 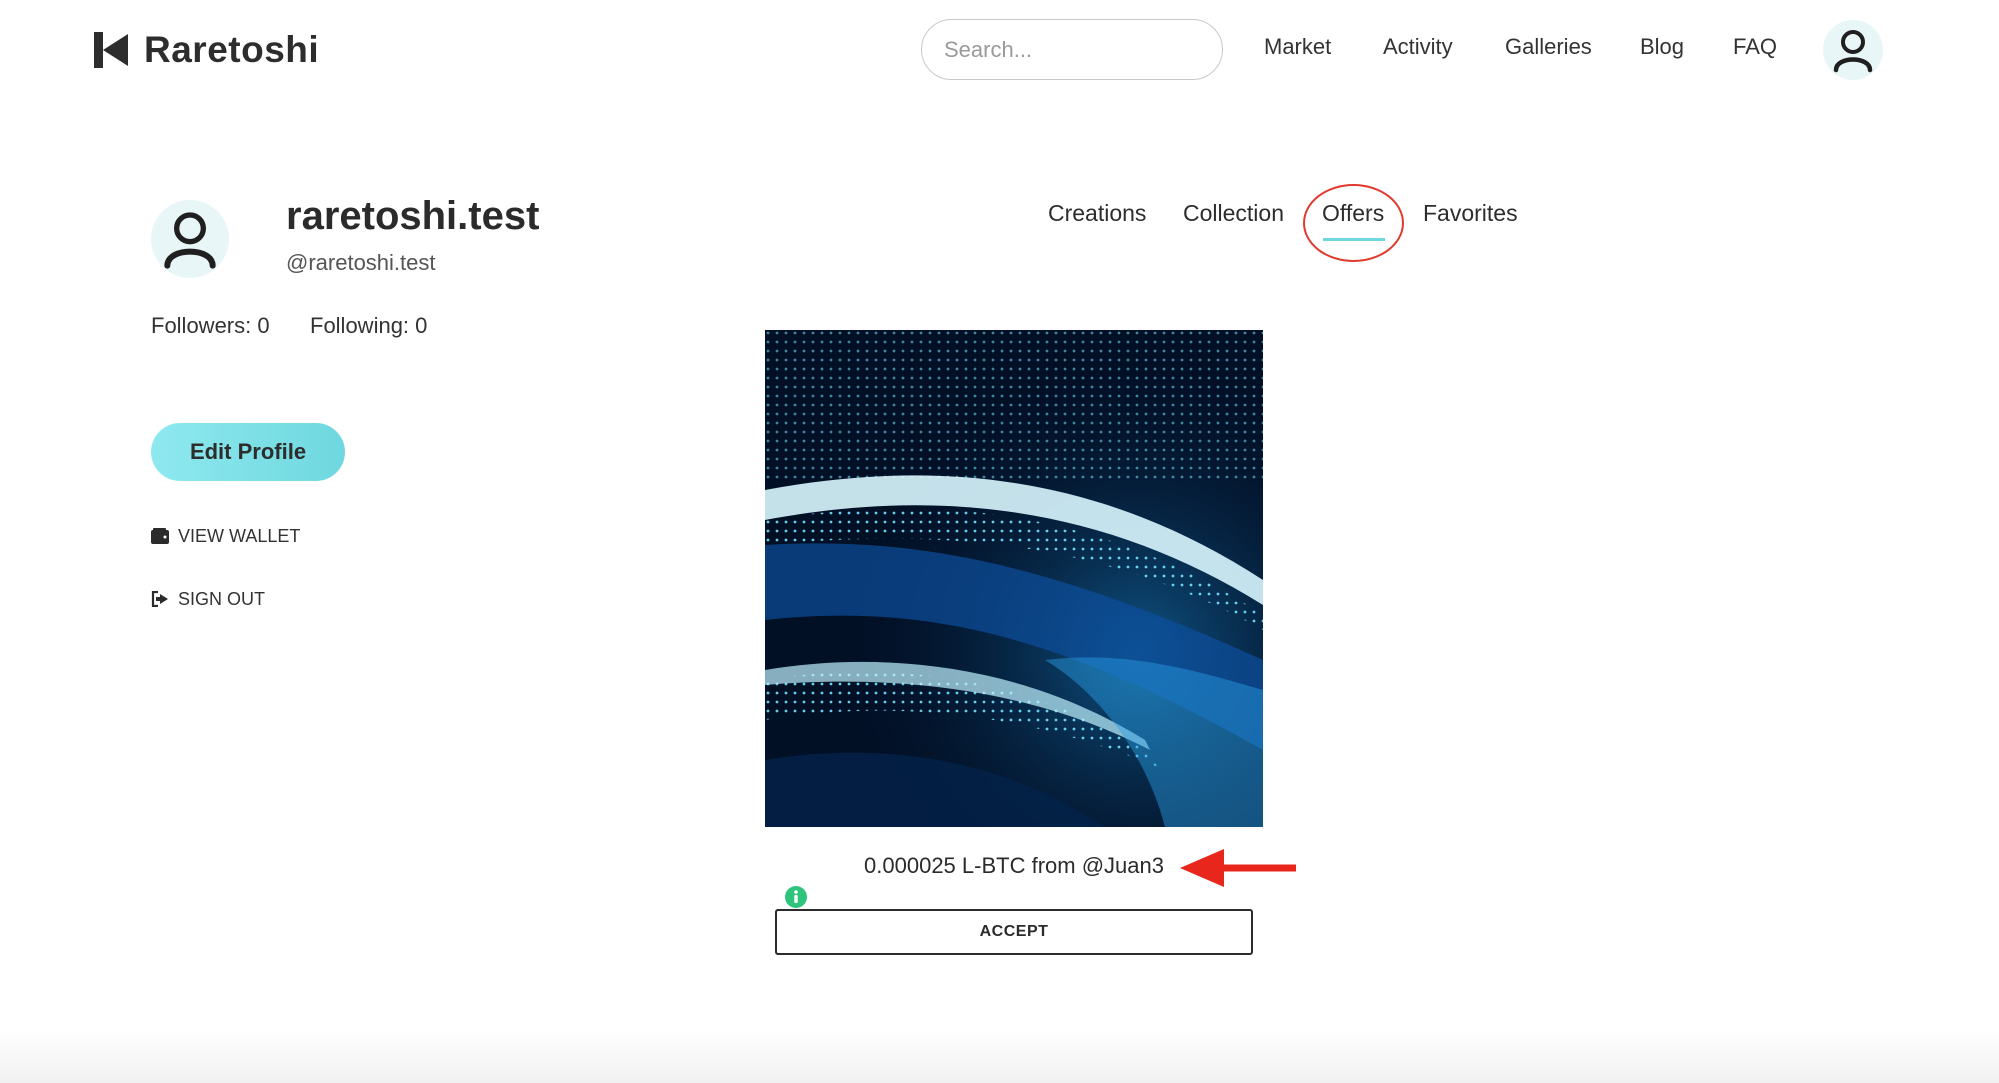 I want to click on wallet-icon, so click(x=160, y=536).